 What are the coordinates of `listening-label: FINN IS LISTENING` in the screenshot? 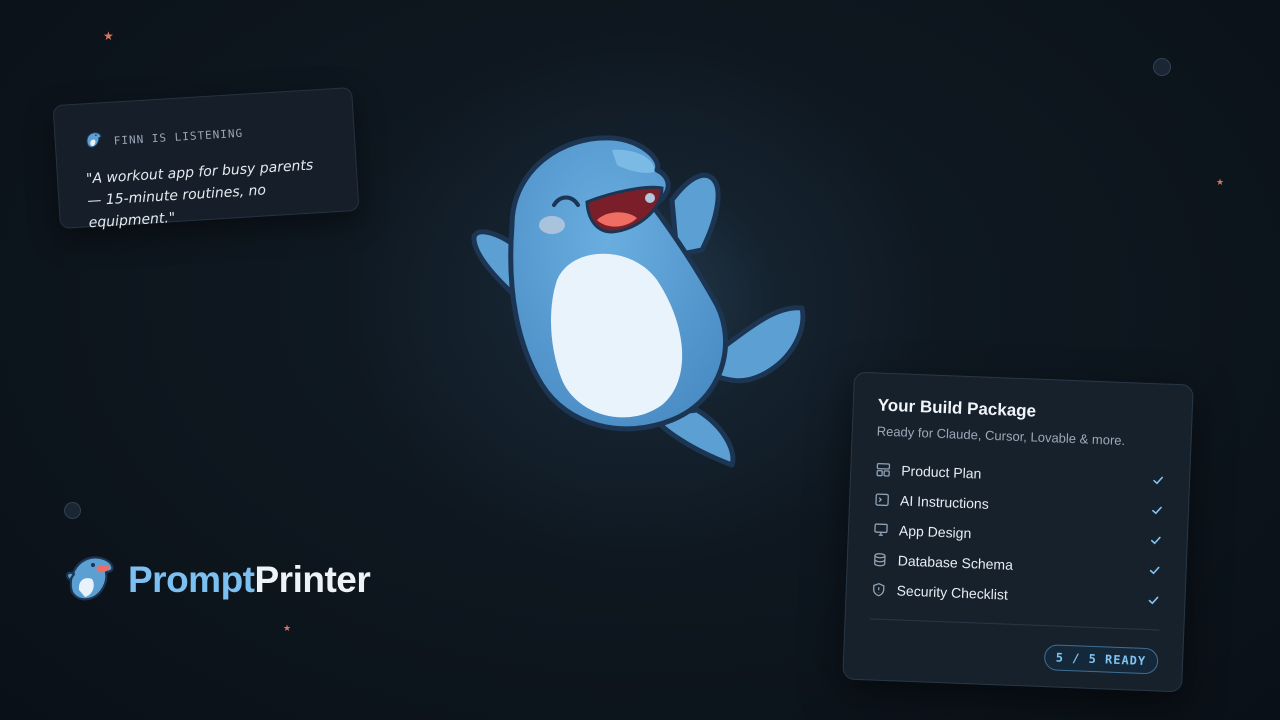 It's located at (178, 137).